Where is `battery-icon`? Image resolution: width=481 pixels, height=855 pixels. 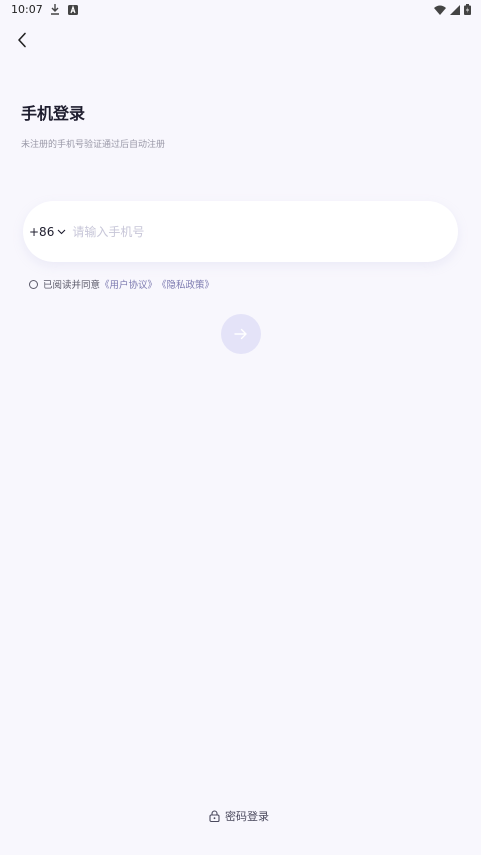
battery-icon is located at coordinates (467, 9).